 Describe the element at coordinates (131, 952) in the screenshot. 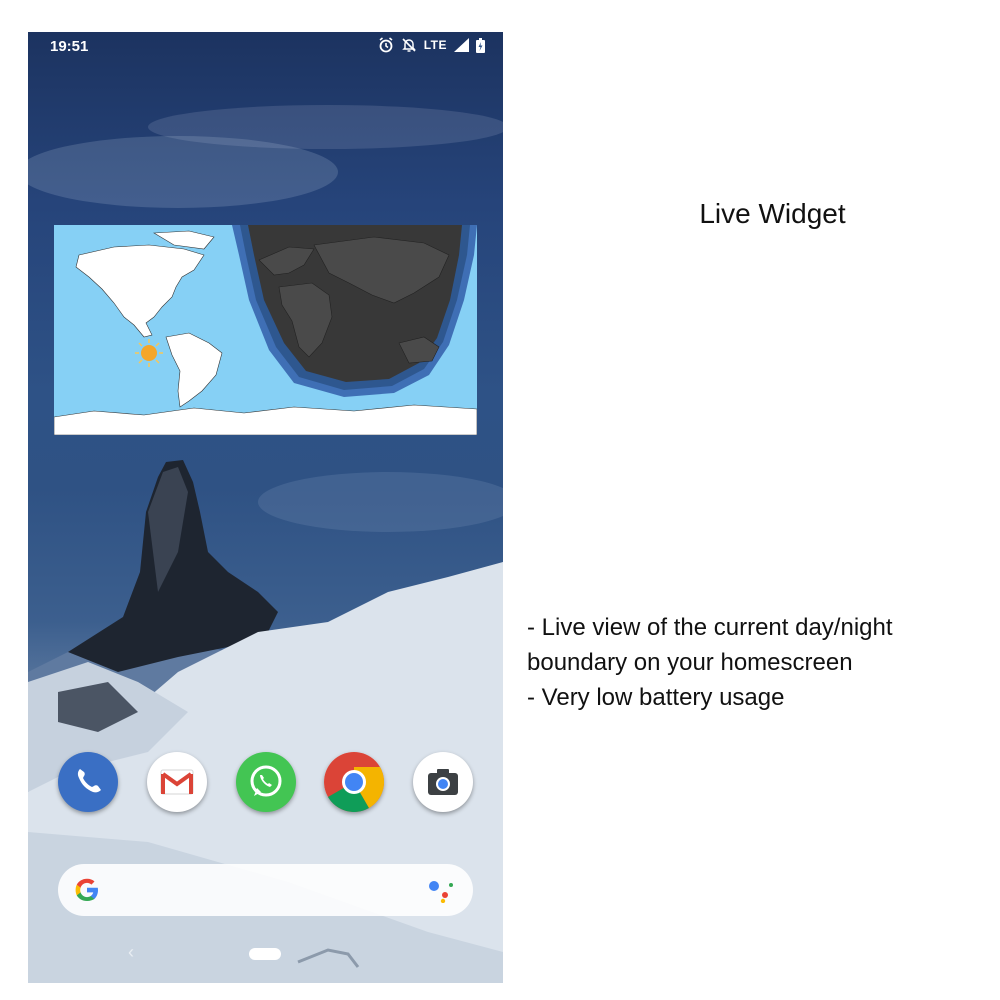

I see `back-button: ‹` at that location.